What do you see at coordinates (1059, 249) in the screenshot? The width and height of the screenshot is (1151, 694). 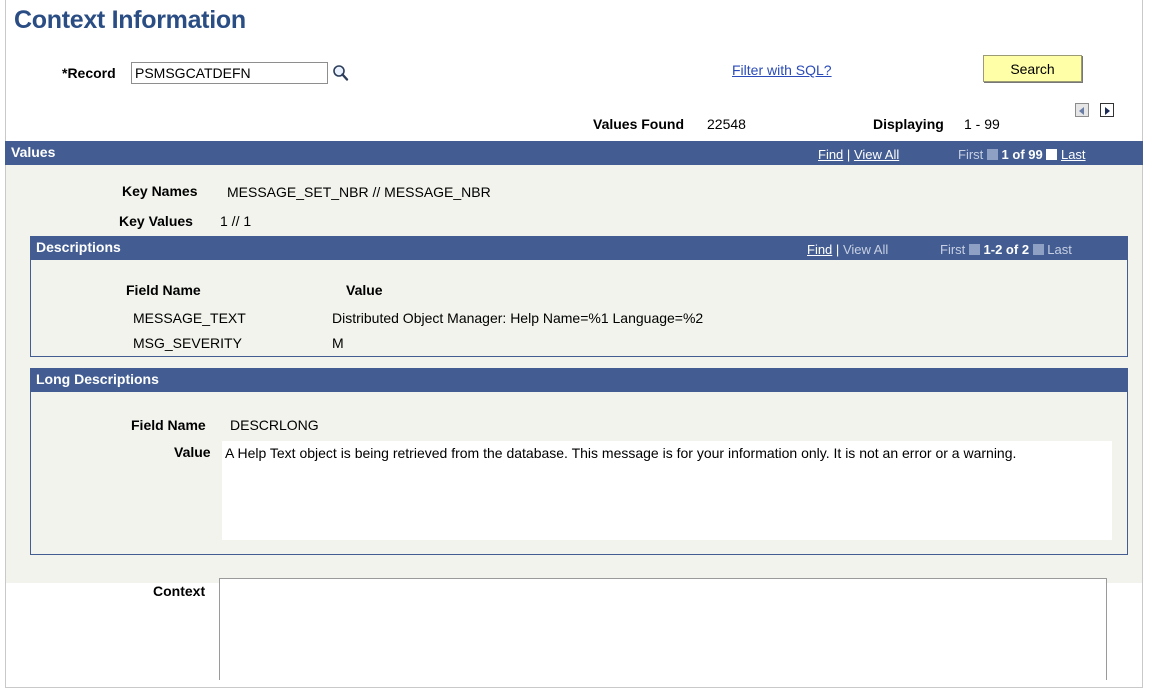 I see `descriptions-last-label: Last` at bounding box center [1059, 249].